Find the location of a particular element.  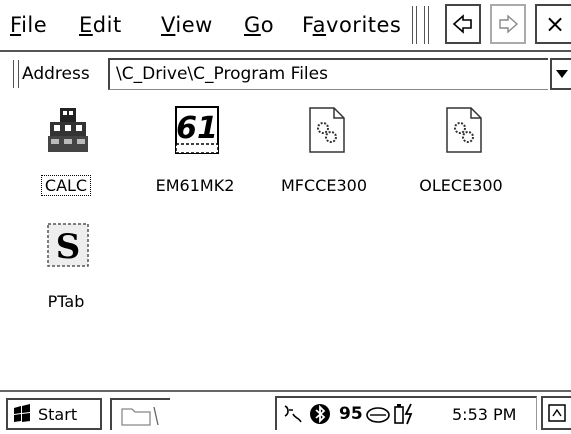

start-label: Start is located at coordinates (58, 414).